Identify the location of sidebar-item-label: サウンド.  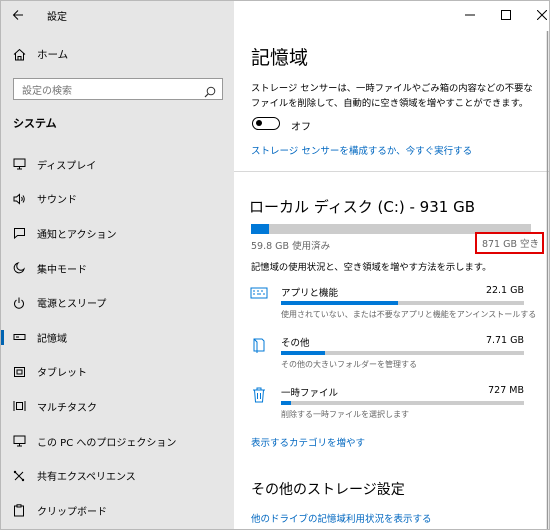
(57, 201).